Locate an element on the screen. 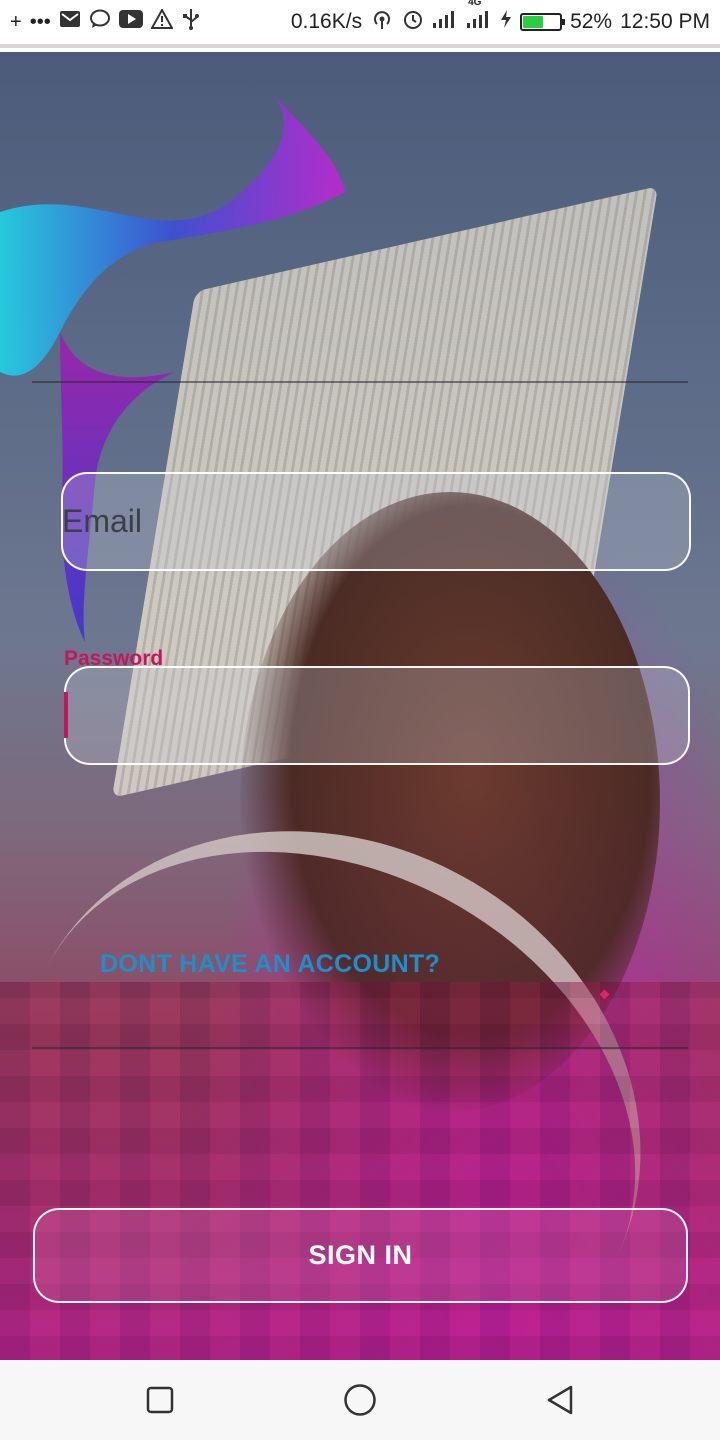  battery-icon is located at coordinates (543, 22).